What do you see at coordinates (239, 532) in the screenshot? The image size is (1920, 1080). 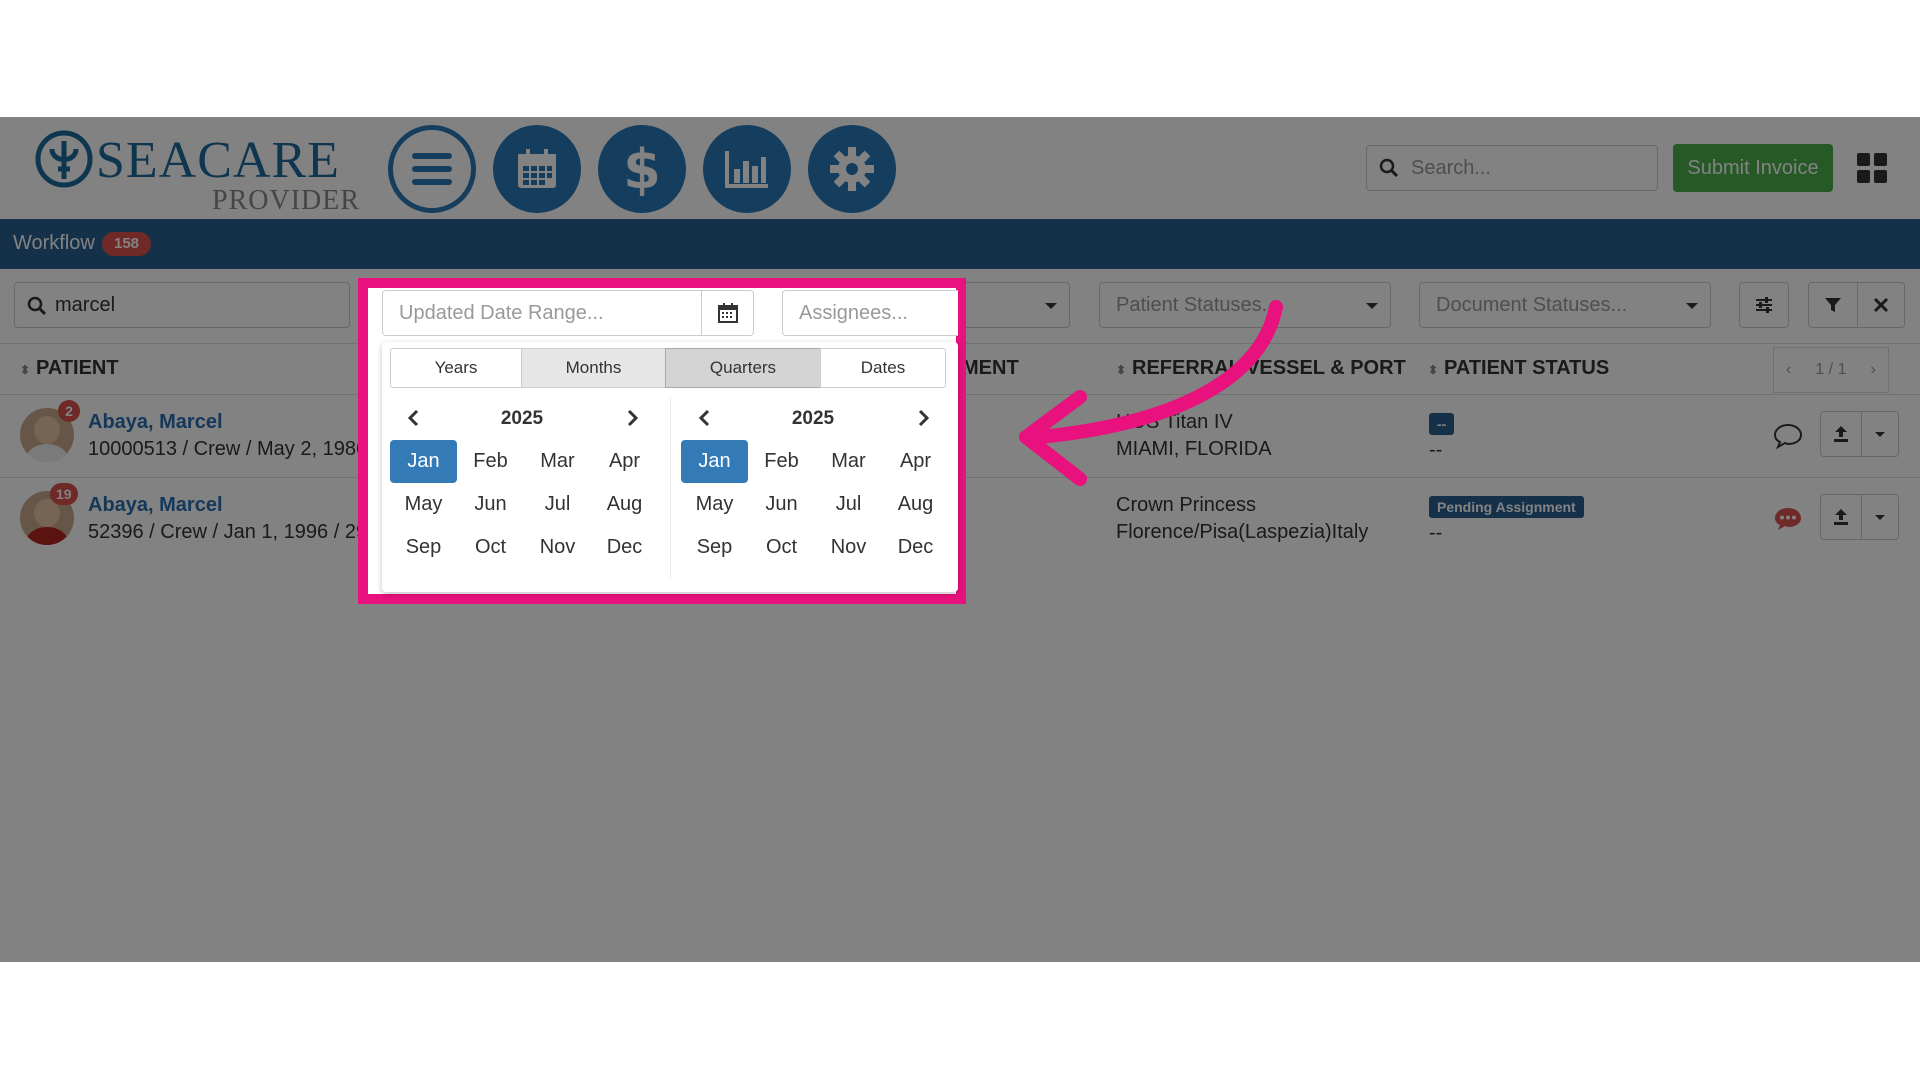 I see `patient-info: 52396 / Crew / Jan 1, 1996 / 29 M` at bounding box center [239, 532].